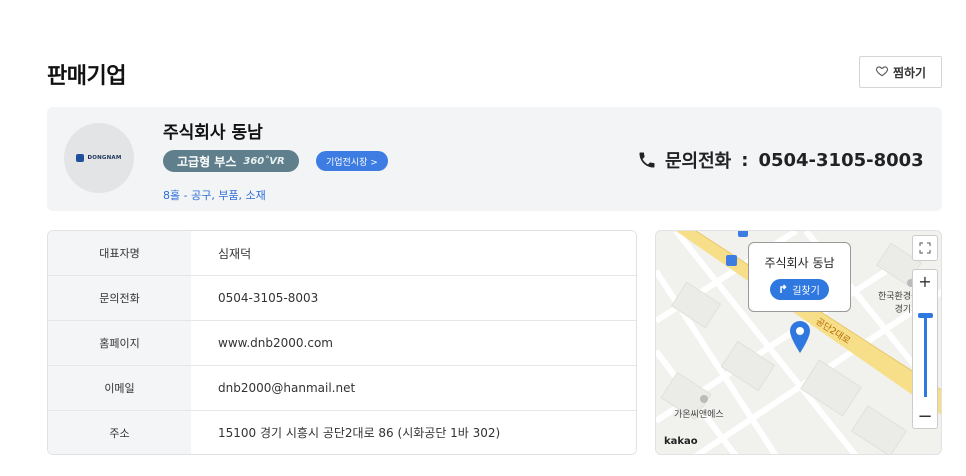  I want to click on row-value: 심재덕, so click(413, 253).